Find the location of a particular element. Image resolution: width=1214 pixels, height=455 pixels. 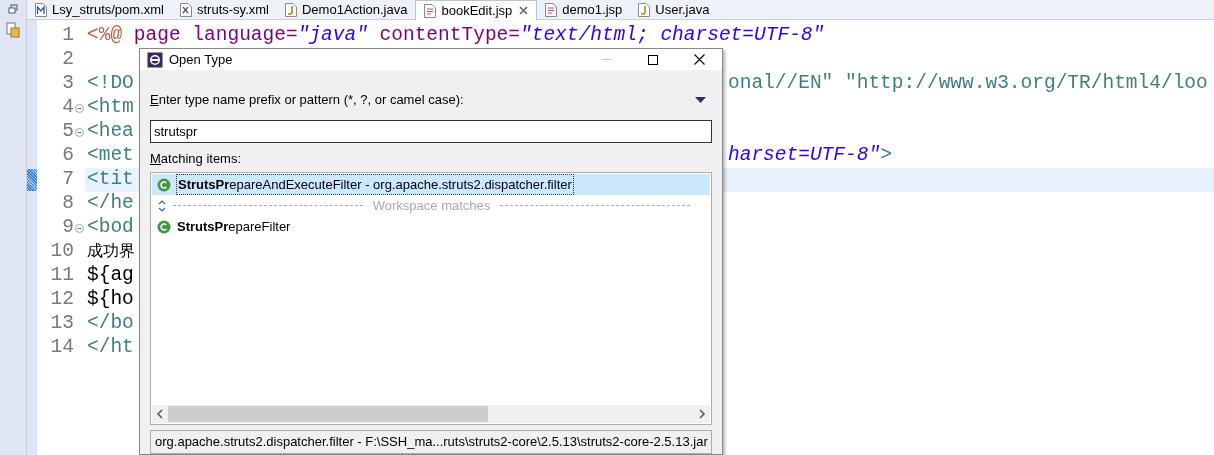

matching-items-label: Matching items: is located at coordinates (196, 158).